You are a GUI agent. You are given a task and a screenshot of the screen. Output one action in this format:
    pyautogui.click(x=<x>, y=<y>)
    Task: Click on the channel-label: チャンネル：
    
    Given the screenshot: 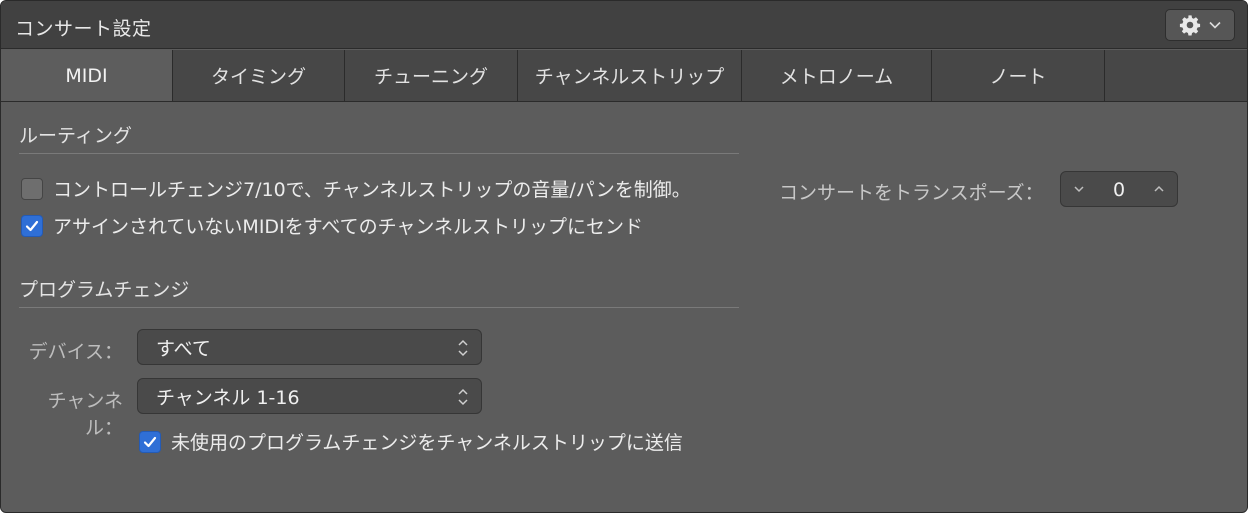 What is the action you would take?
    pyautogui.click(x=85, y=414)
    